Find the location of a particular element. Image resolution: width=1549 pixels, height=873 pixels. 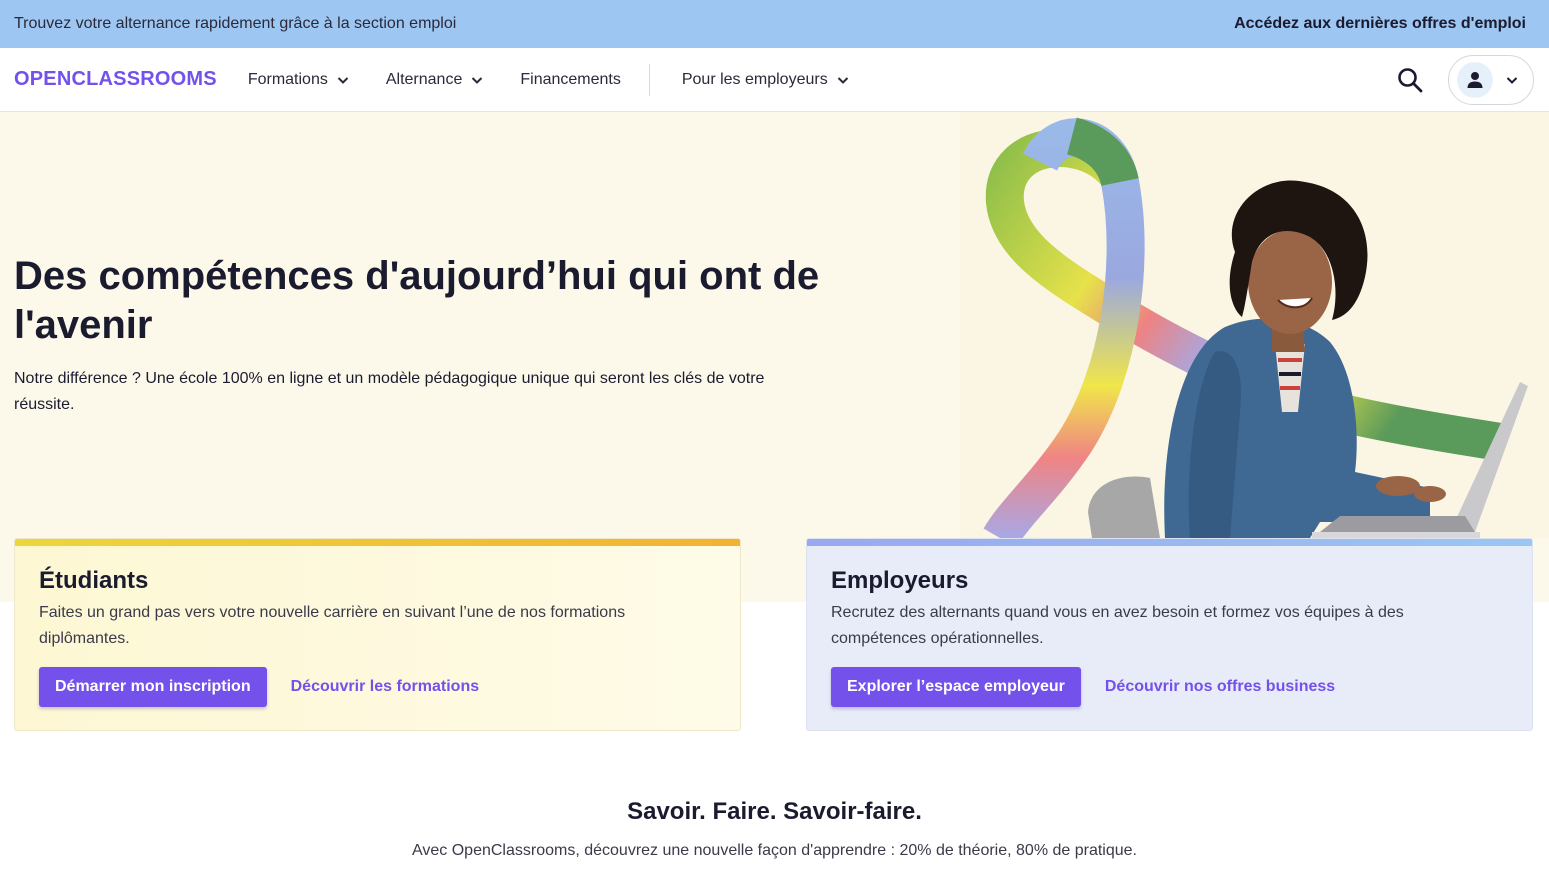

nav-item-formations: Formations is located at coordinates (299, 80).